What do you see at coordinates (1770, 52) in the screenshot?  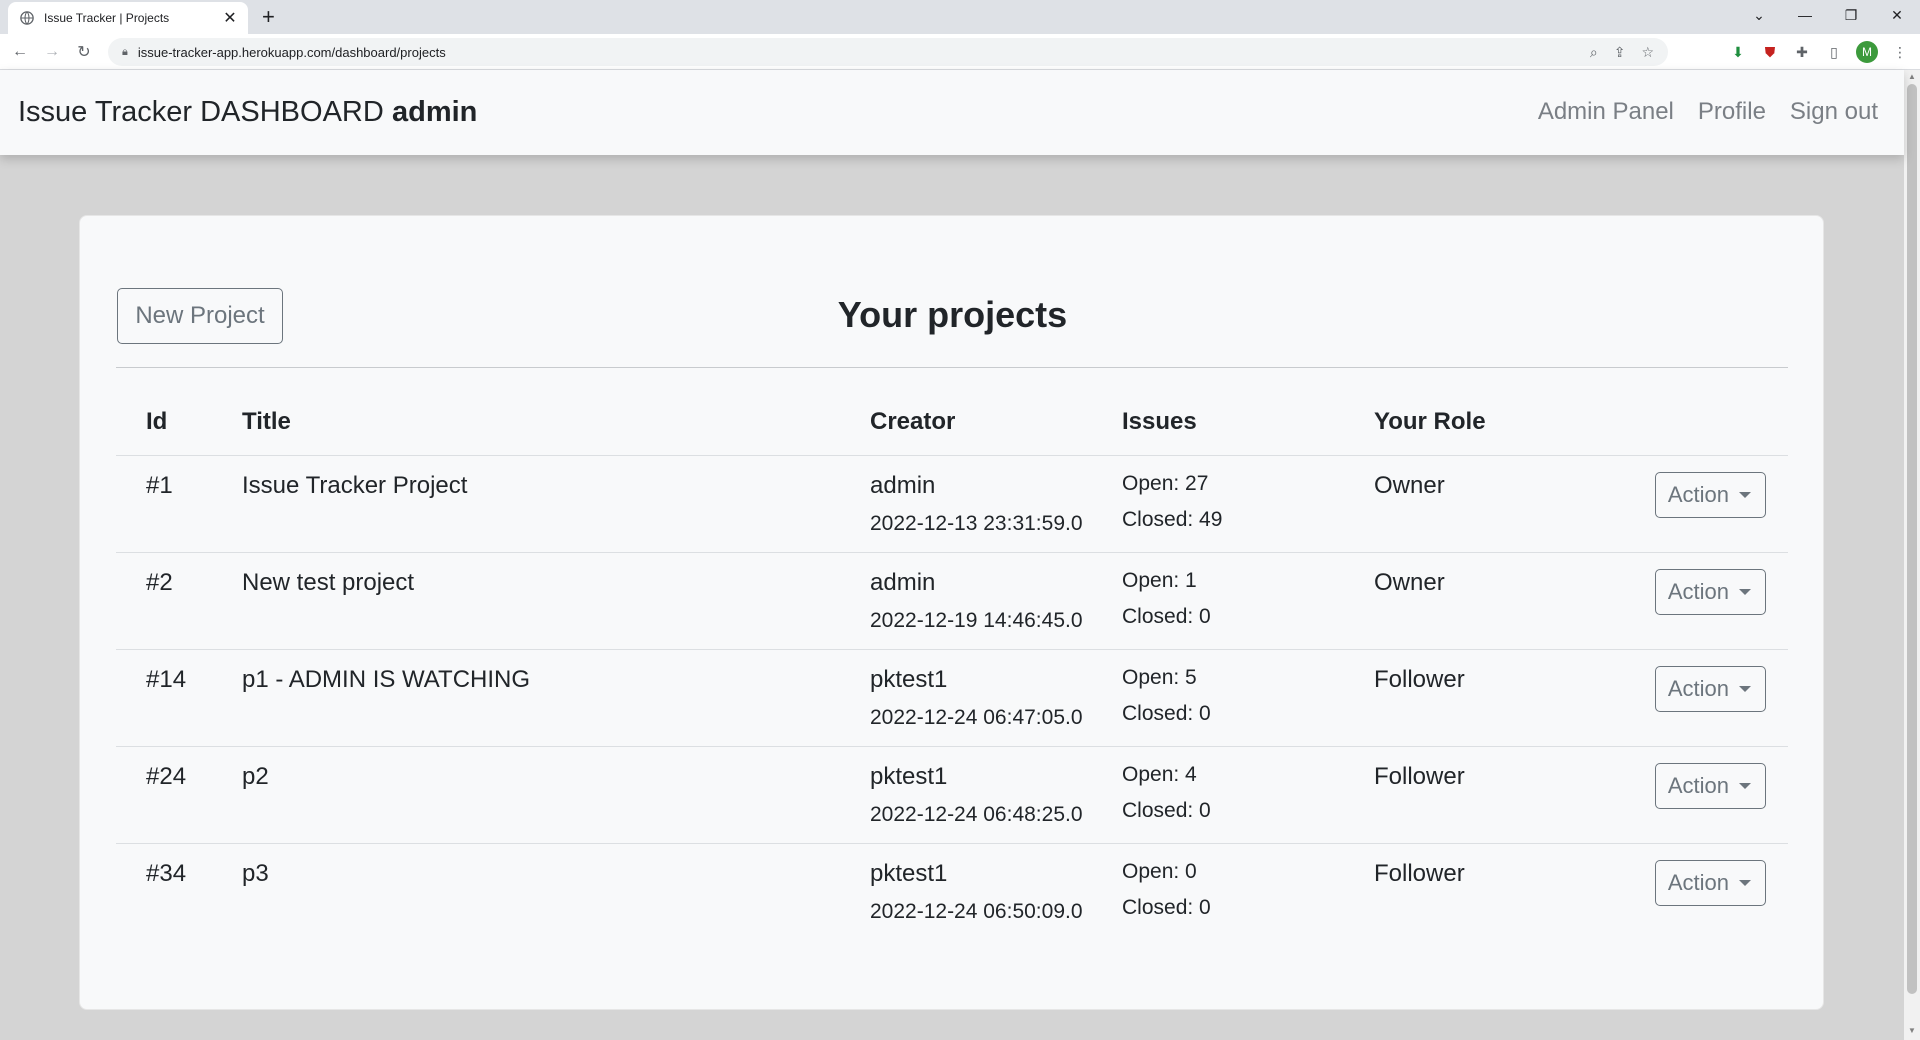 I see `shield-extension-icon: ⛊` at bounding box center [1770, 52].